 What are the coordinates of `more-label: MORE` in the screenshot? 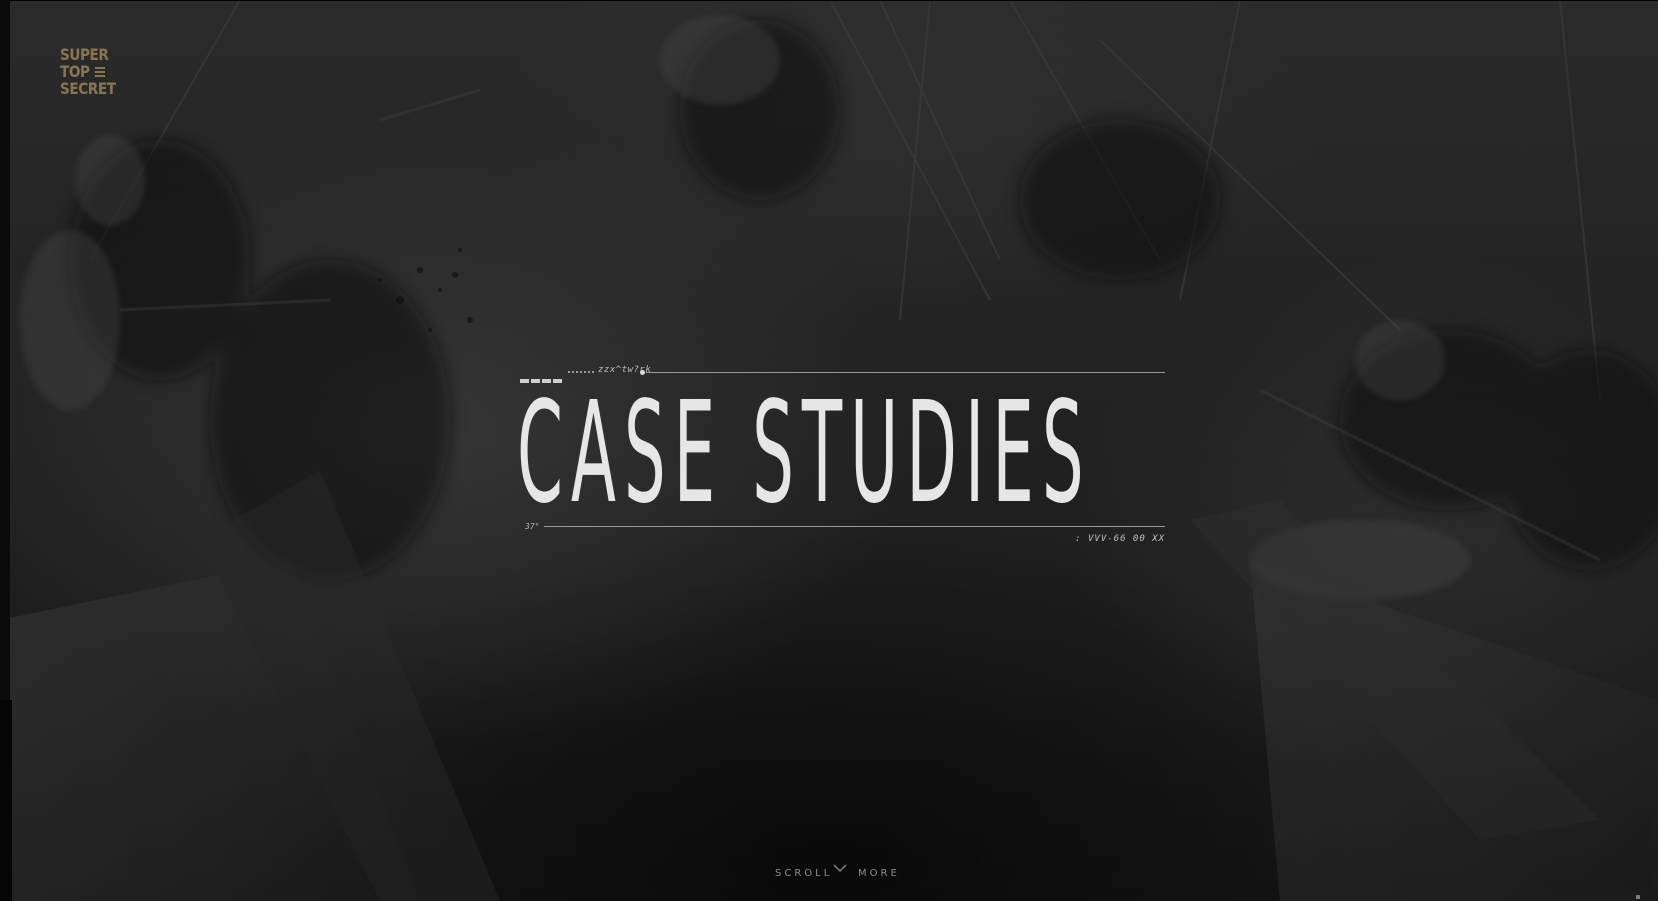 It's located at (879, 873).